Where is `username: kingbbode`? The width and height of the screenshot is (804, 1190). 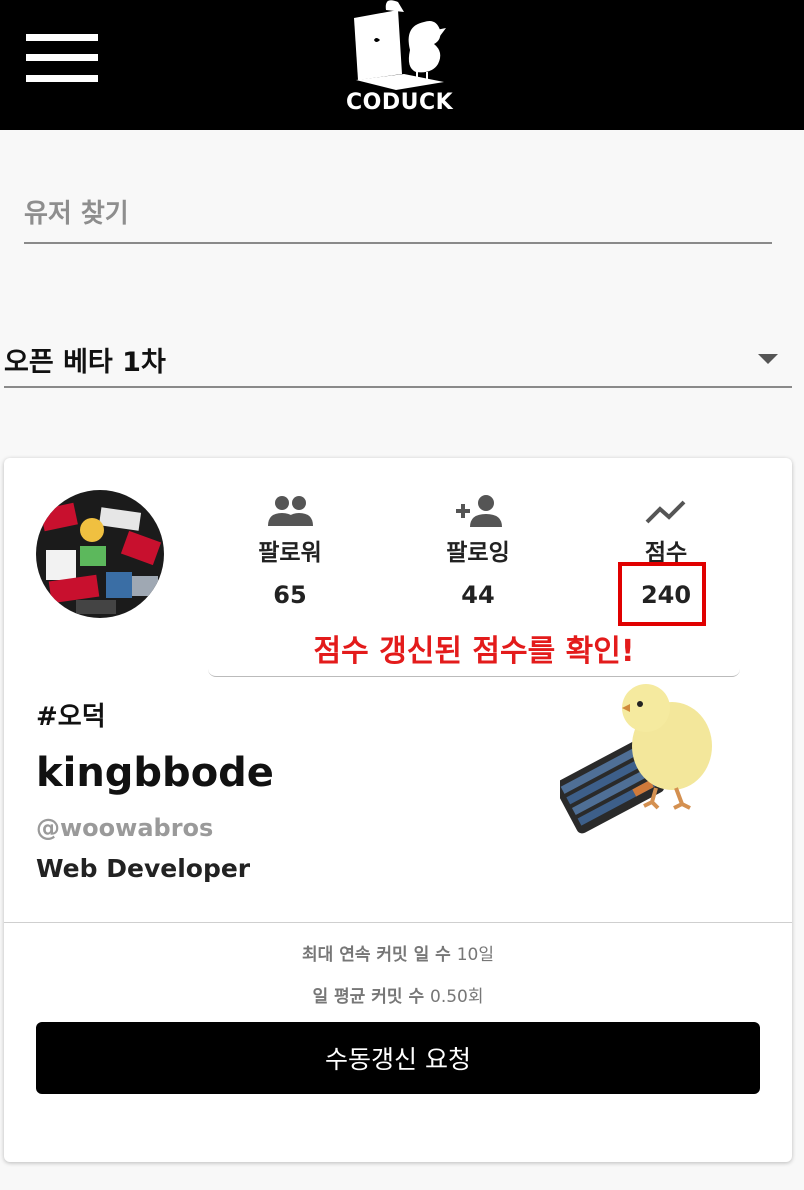 username: kingbbode is located at coordinates (155, 773).